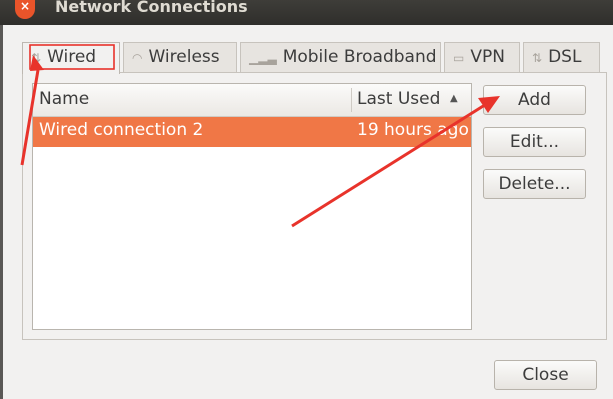 The height and width of the screenshot is (399, 613). What do you see at coordinates (306, 12) in the screenshot?
I see `title-bar: × Network Connections` at bounding box center [306, 12].